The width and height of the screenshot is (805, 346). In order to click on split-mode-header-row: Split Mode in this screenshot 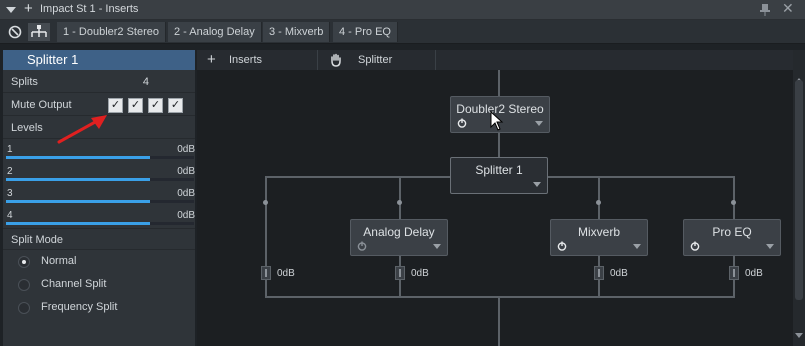, I will do `click(99, 239)`.